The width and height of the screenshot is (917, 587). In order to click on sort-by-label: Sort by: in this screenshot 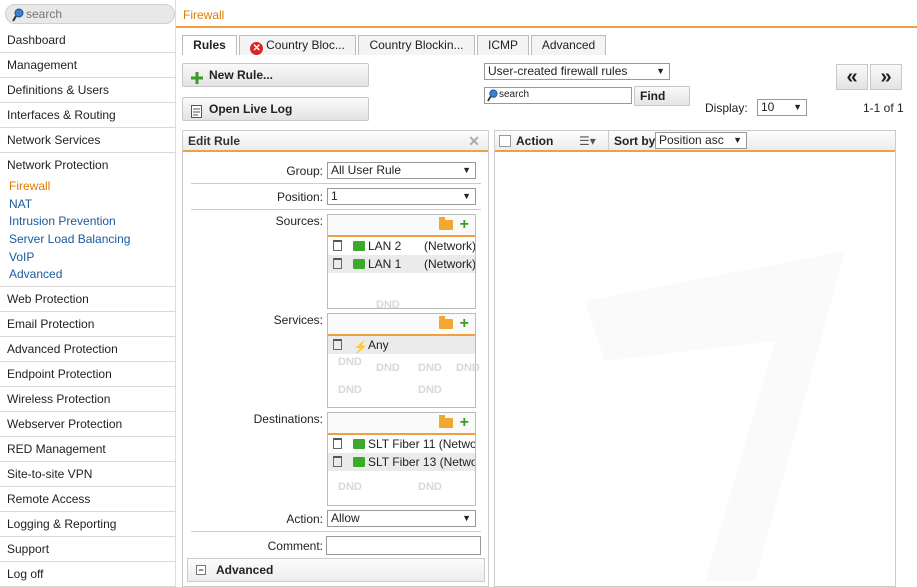, I will do `click(637, 141)`.